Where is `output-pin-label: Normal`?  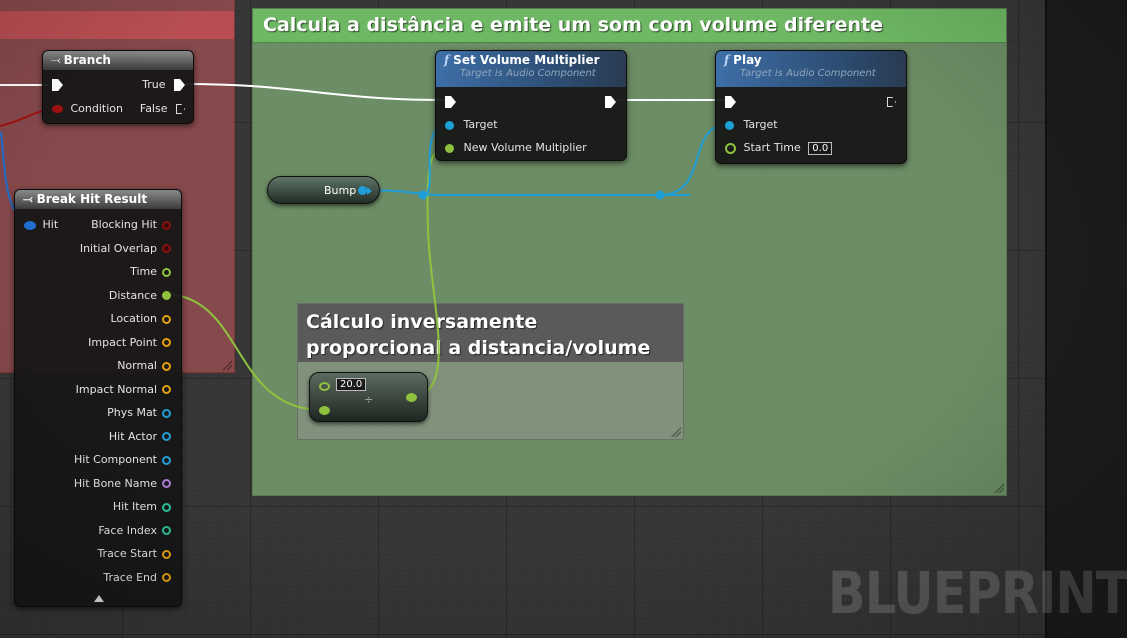
output-pin-label: Normal is located at coordinates (137, 365).